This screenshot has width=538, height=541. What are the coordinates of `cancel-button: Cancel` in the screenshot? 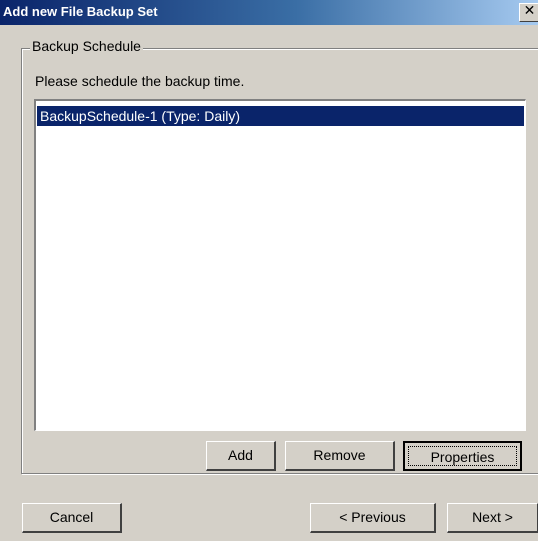 It's located at (72, 518).